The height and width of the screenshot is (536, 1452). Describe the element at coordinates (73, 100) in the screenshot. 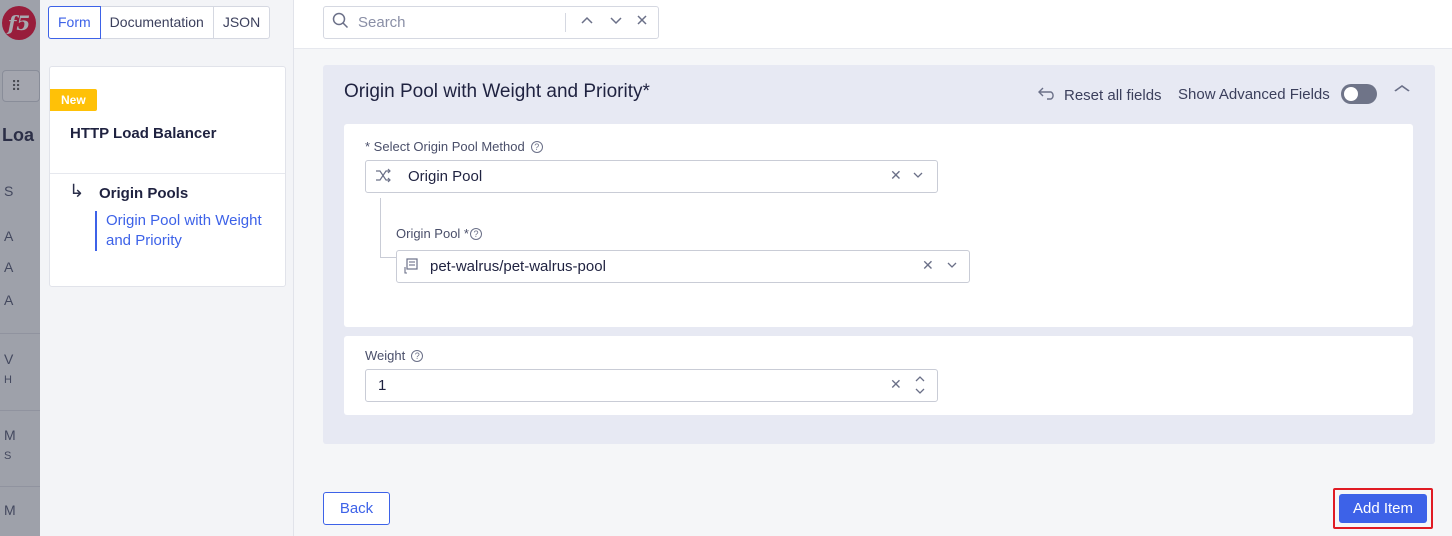

I see `new-badge: New` at that location.